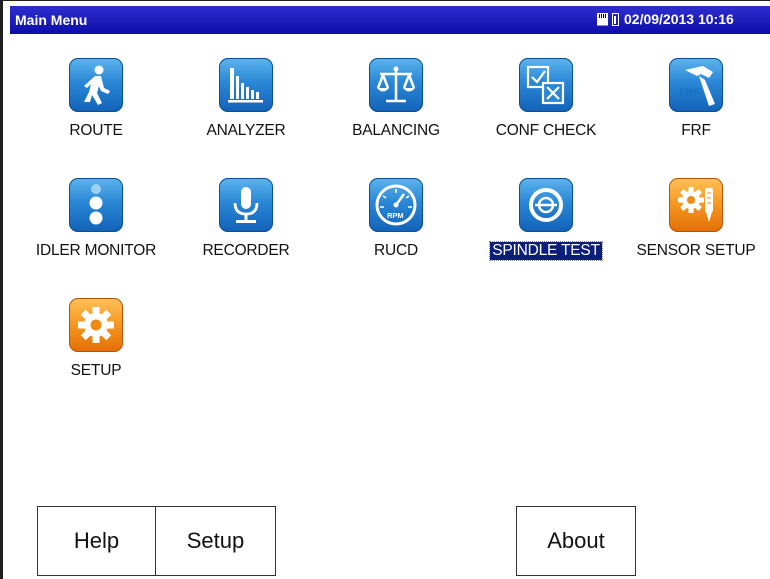  What do you see at coordinates (396, 130) in the screenshot?
I see `menu-label: BALANCING` at bounding box center [396, 130].